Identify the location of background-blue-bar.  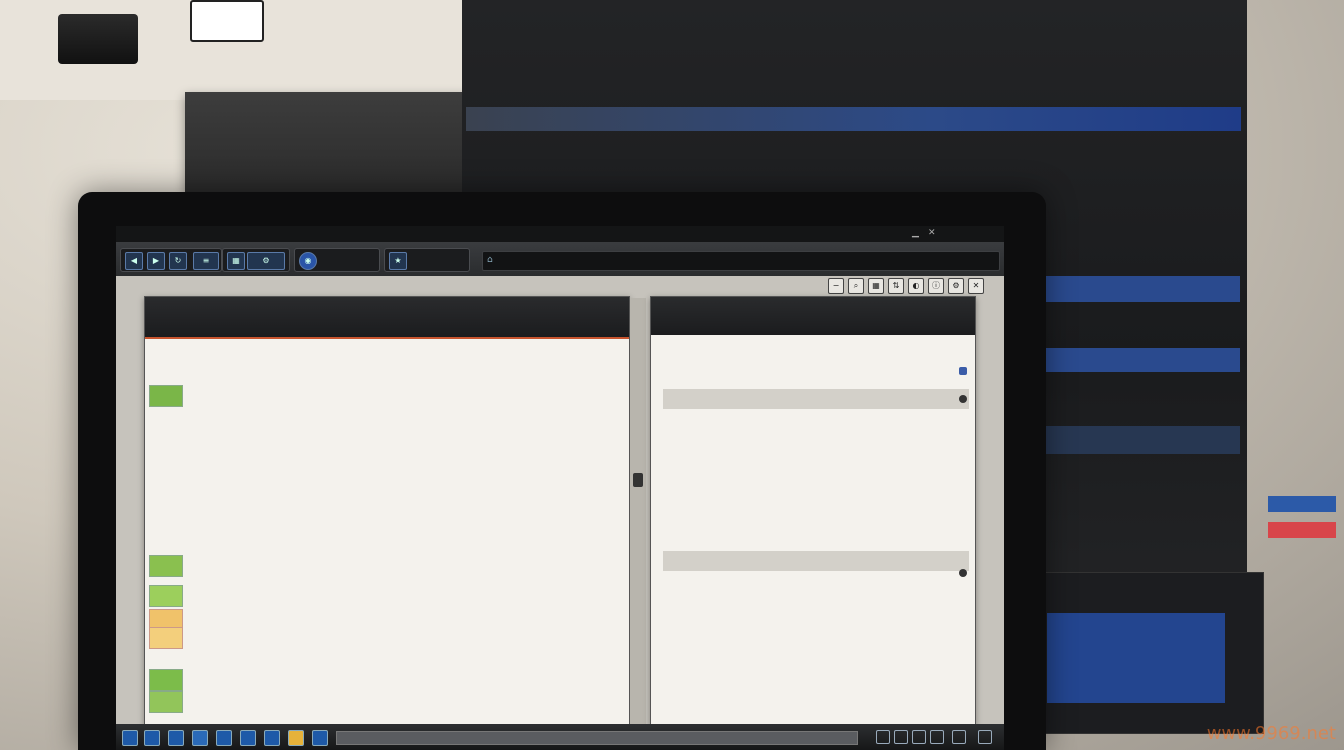
(853, 119).